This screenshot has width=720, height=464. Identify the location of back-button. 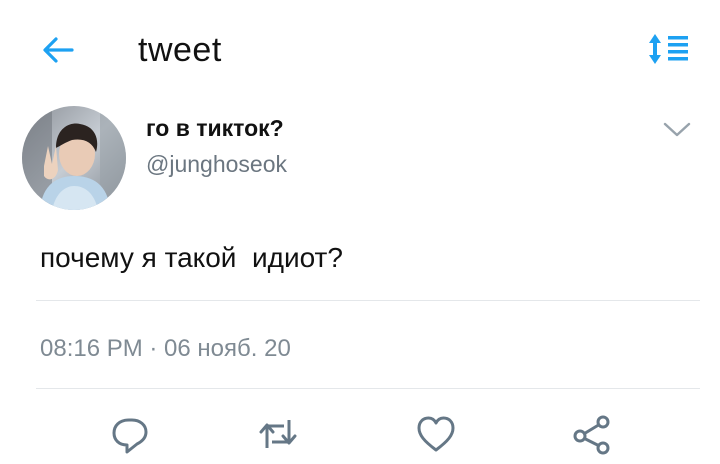
(58, 50).